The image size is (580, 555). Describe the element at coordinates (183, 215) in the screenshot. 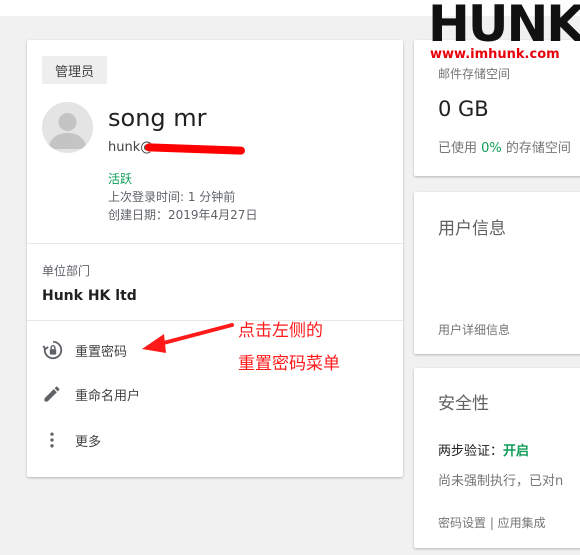

I see `created-date-text: 创建日期：2019年4月27日` at that location.